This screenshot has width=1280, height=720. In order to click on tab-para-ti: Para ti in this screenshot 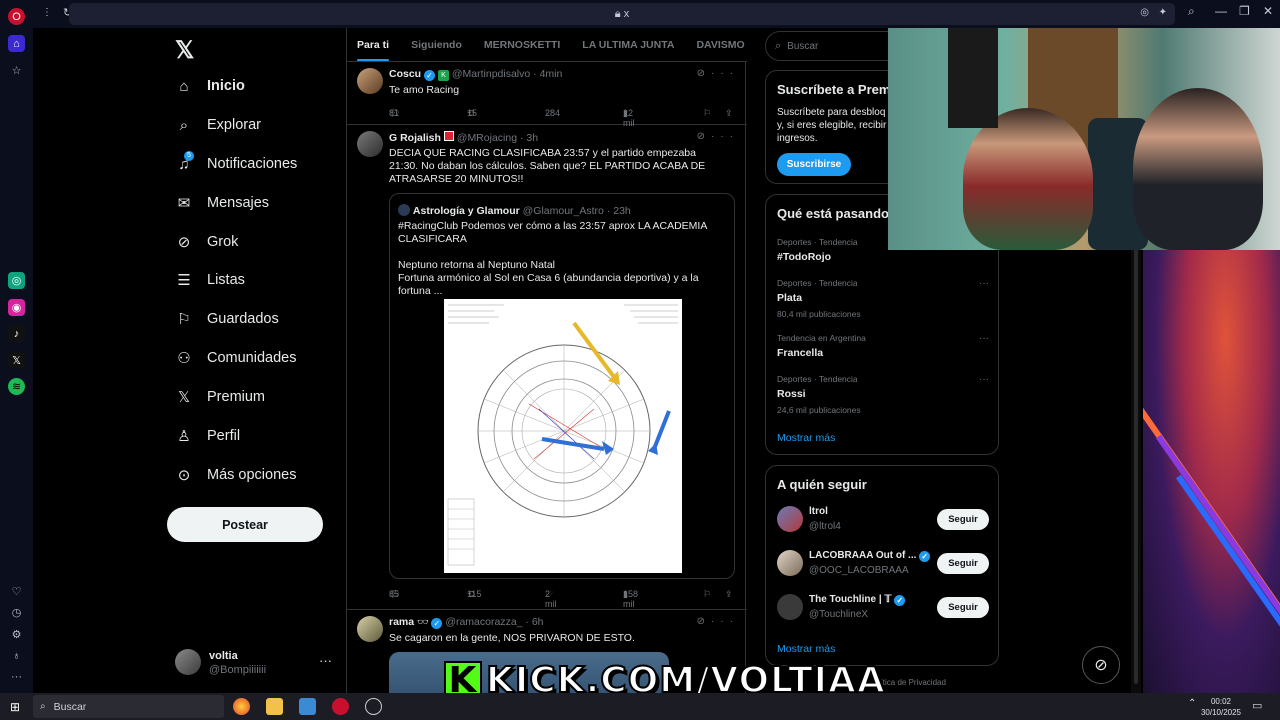, I will do `click(373, 45)`.